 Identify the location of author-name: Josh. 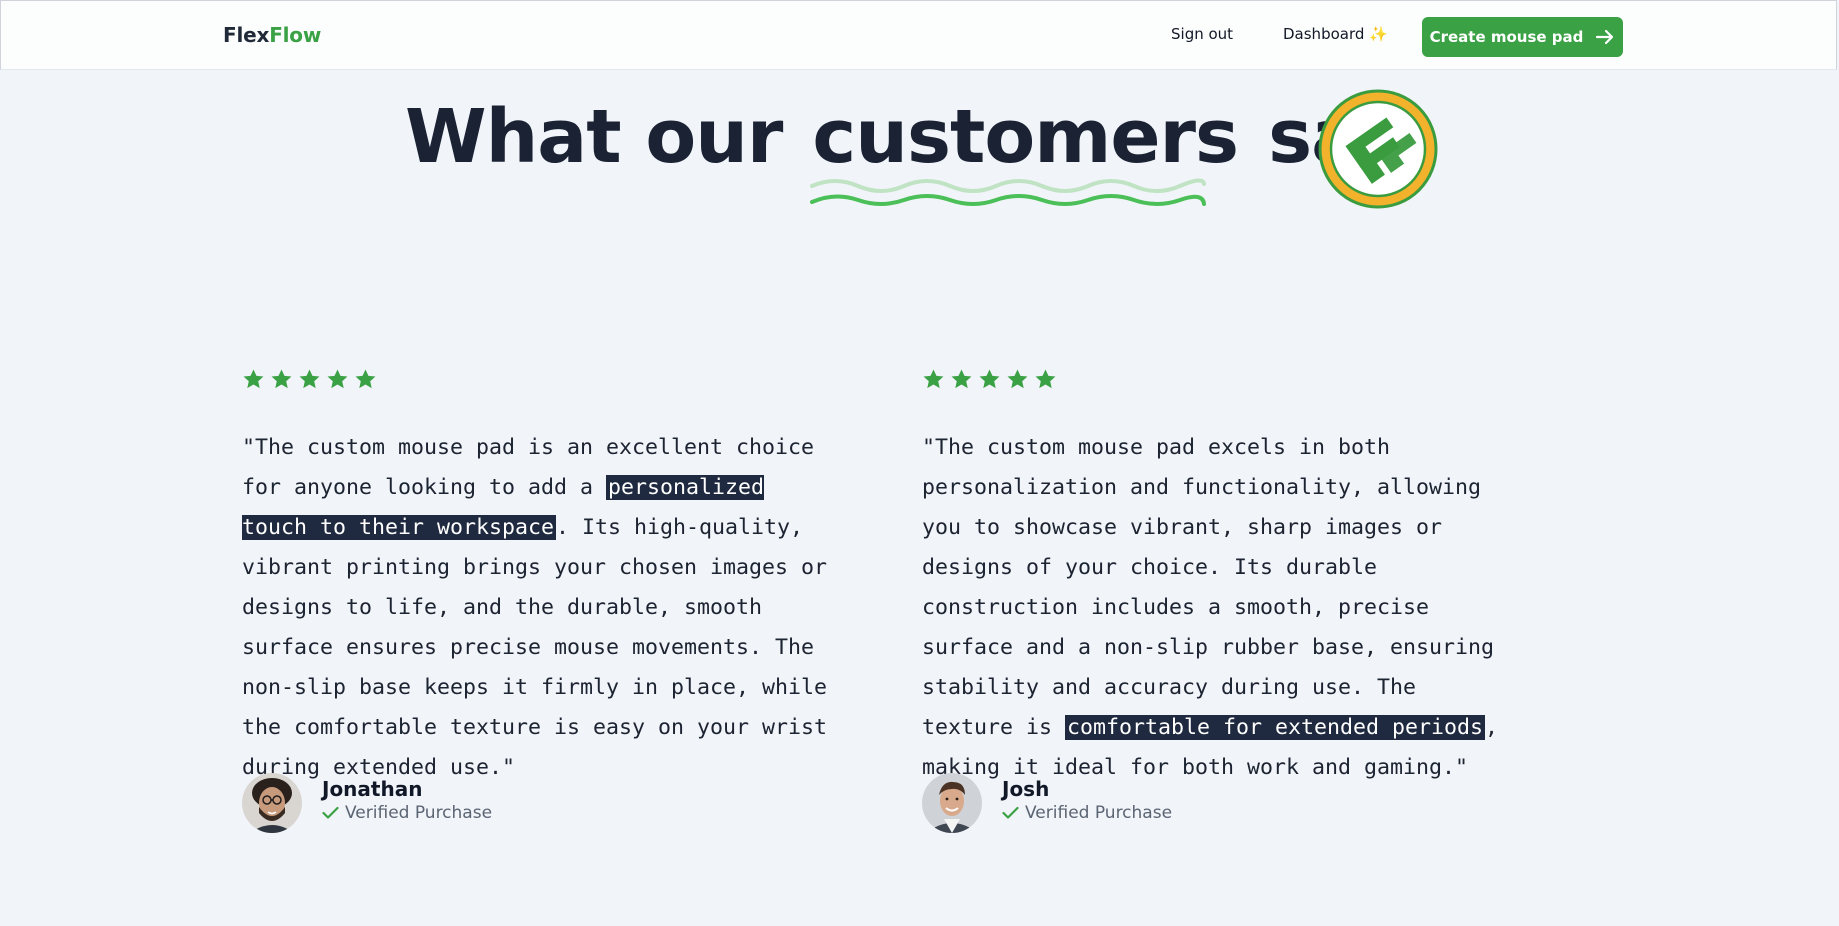
(1026, 789).